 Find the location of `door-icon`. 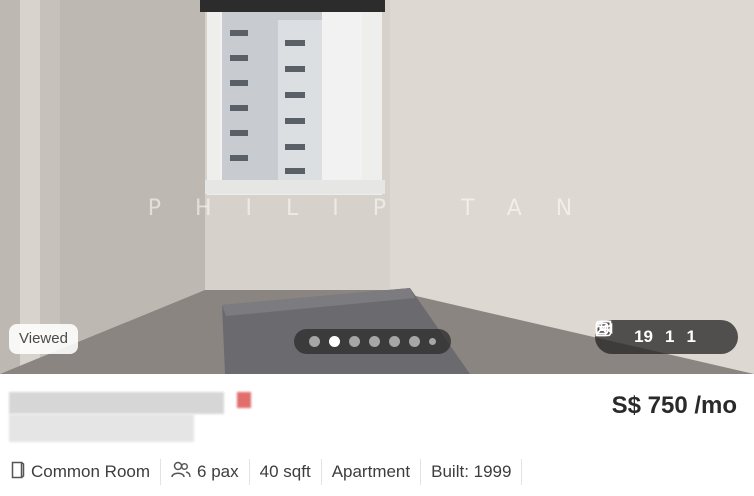

door-icon is located at coordinates (18, 472).